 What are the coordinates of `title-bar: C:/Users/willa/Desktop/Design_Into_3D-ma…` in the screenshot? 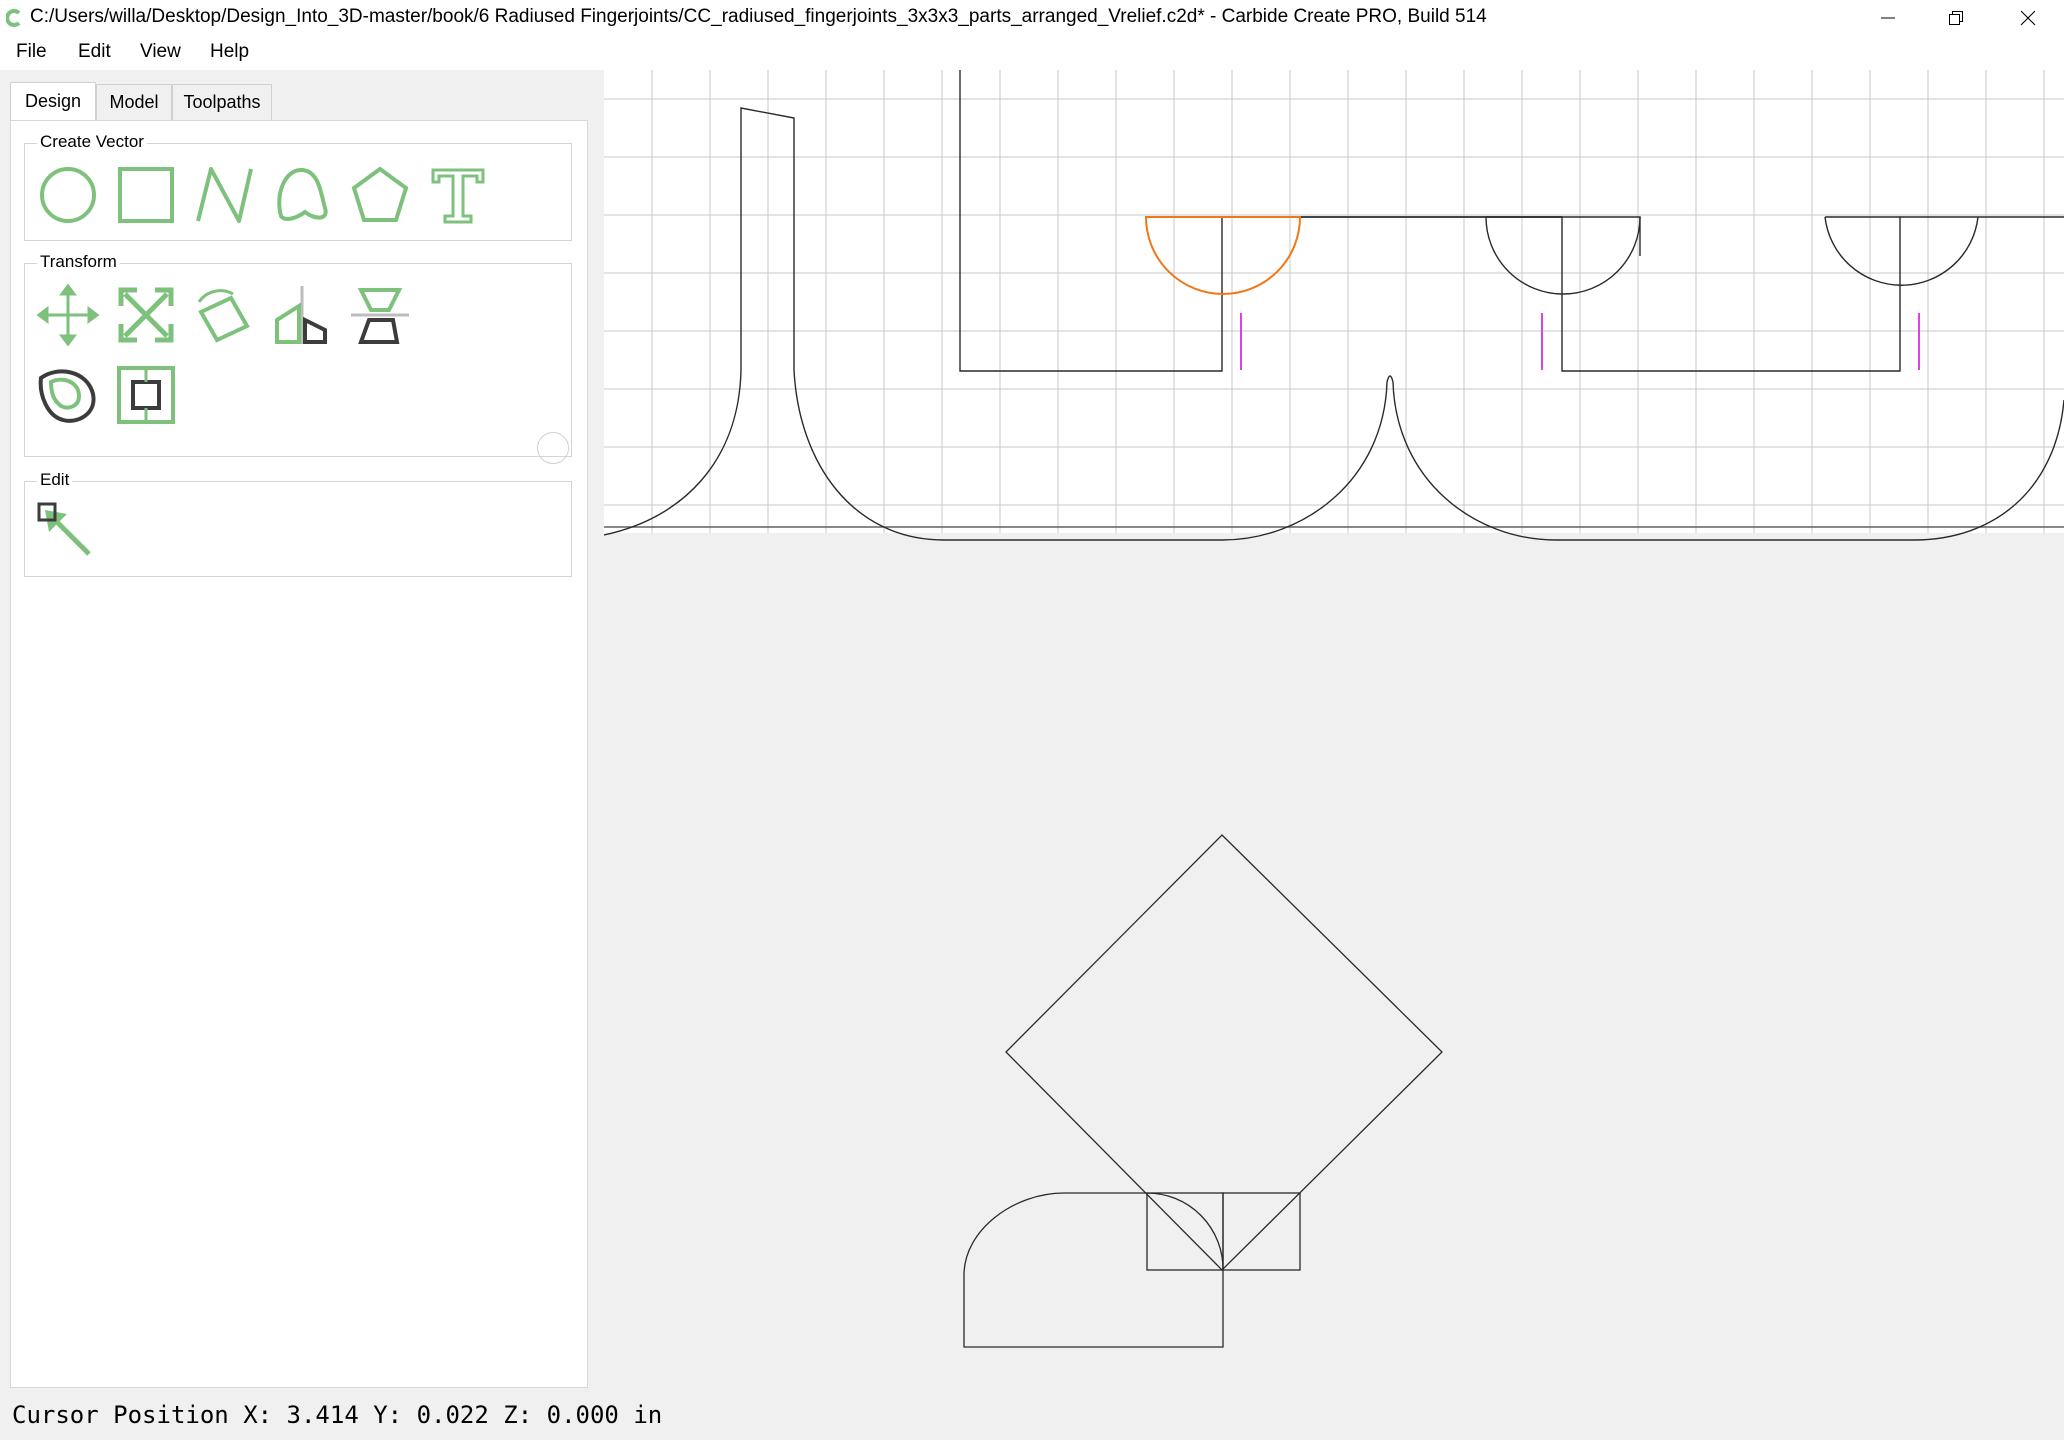 It's located at (1032, 18).